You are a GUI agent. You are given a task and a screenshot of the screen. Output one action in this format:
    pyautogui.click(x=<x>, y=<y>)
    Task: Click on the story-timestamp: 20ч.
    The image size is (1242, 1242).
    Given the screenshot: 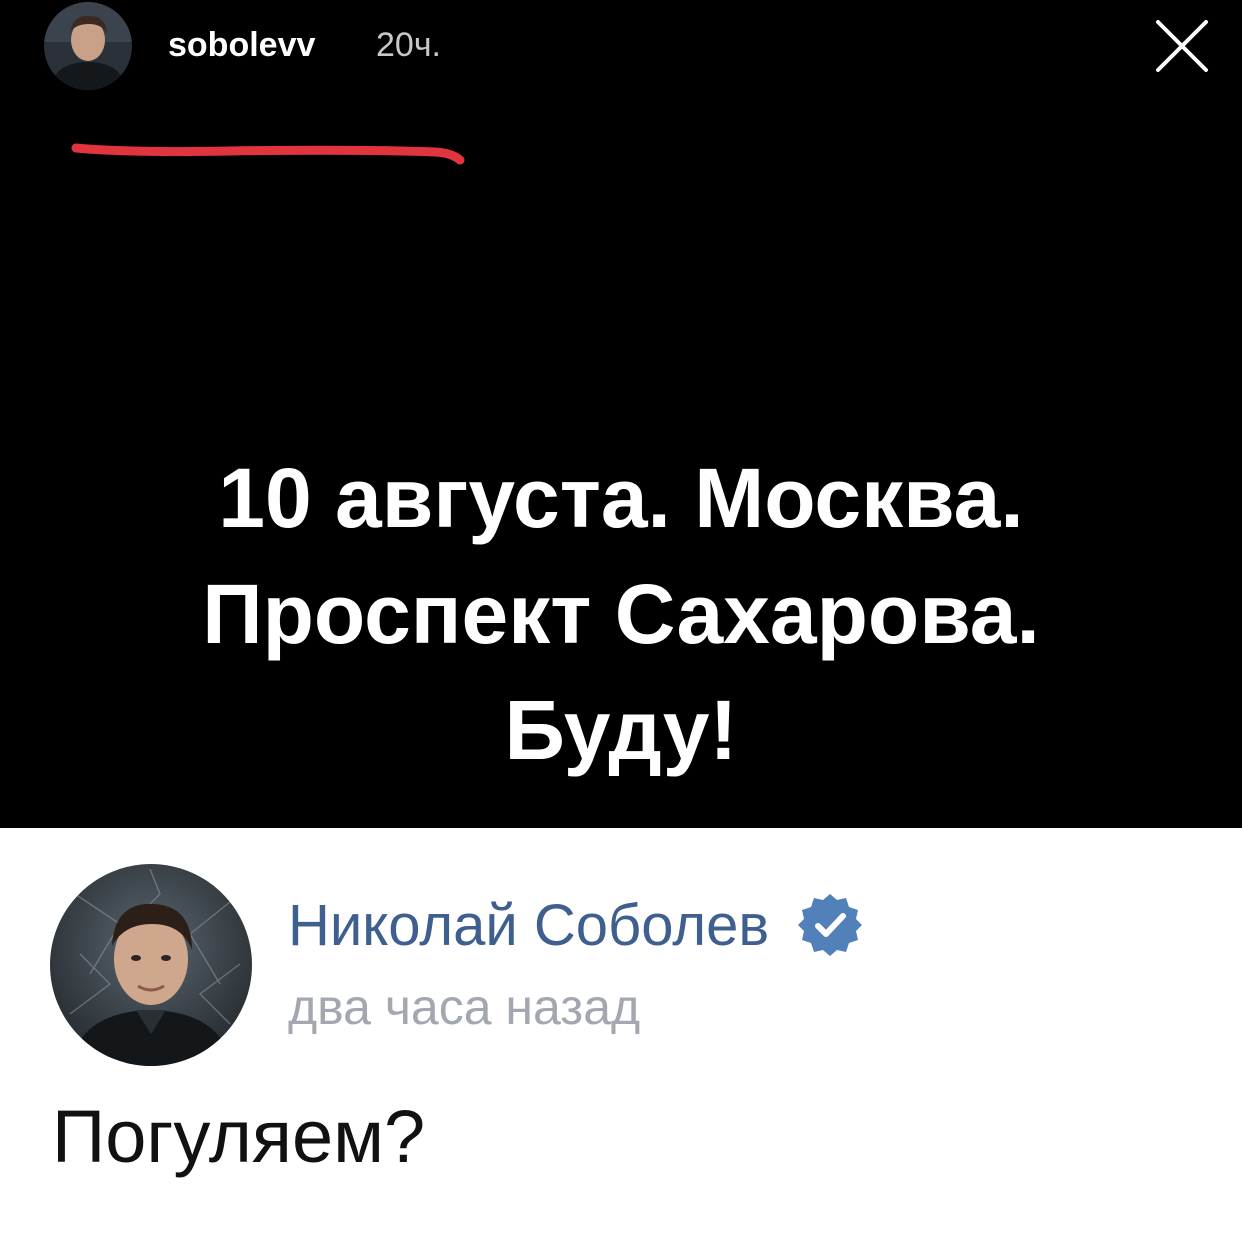 What is the action you would take?
    pyautogui.click(x=408, y=45)
    